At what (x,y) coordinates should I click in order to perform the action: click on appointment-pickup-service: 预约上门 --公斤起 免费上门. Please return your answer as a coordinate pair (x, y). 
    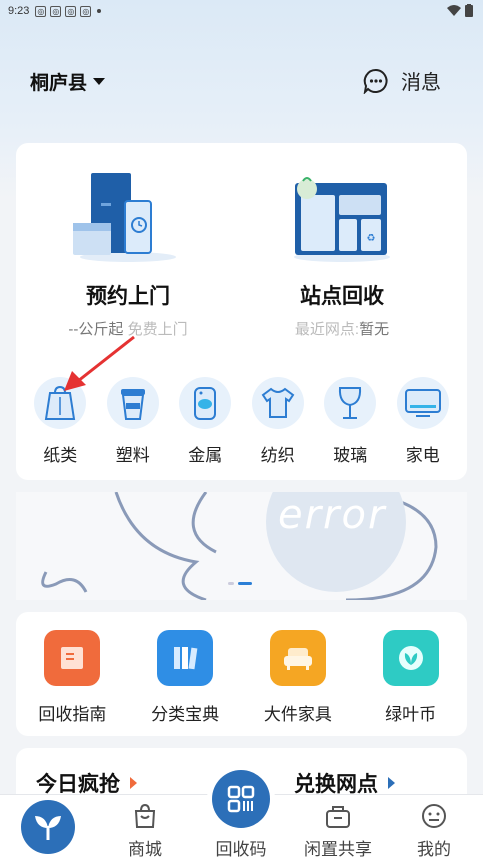
    Looking at the image, I should click on (128, 256).